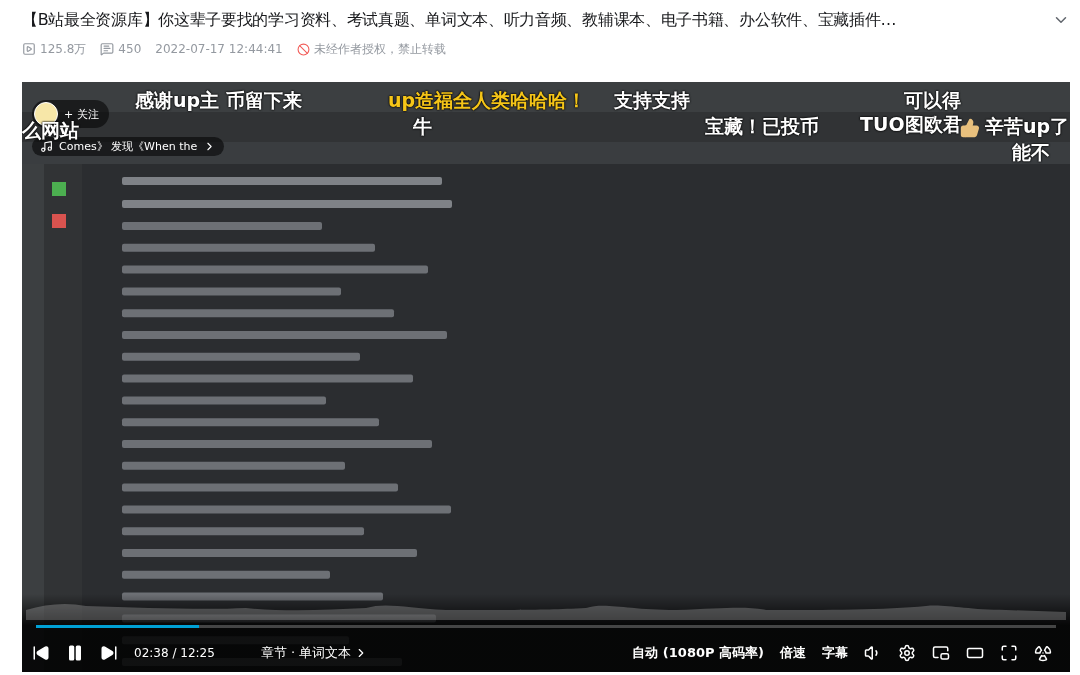 This screenshot has height=675, width=1080. Describe the element at coordinates (1027, 126) in the screenshot. I see `danmaku-comment: 辛苦up了` at that location.